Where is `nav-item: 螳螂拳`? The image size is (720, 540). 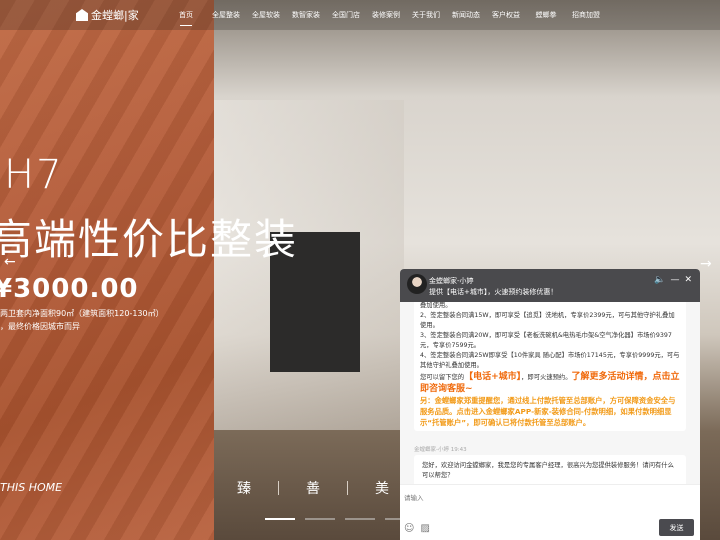 nav-item: 螳螂拳 is located at coordinates (546, 15).